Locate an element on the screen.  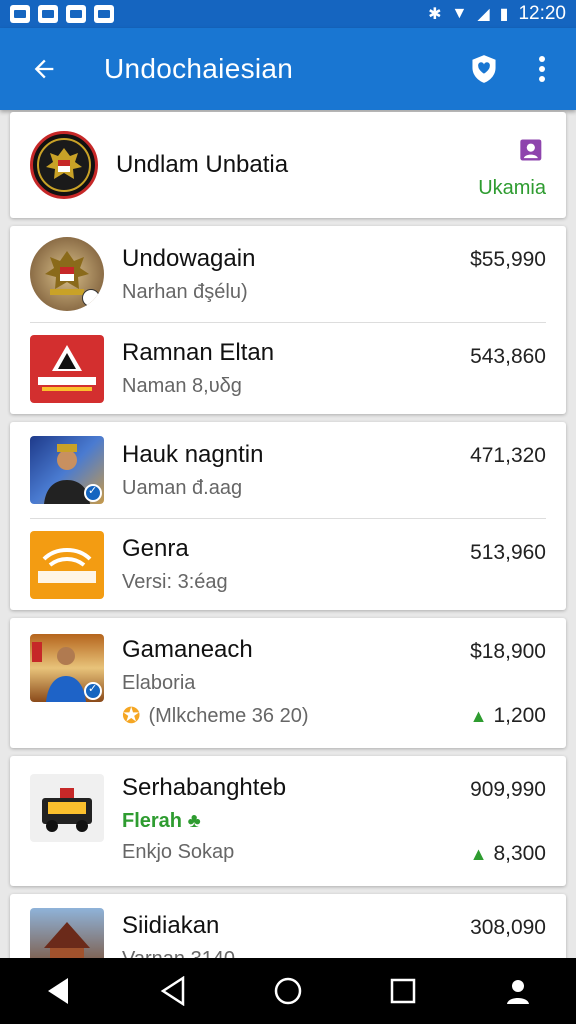
item-secondary-value: 1,200 is located at coordinates (519, 715).